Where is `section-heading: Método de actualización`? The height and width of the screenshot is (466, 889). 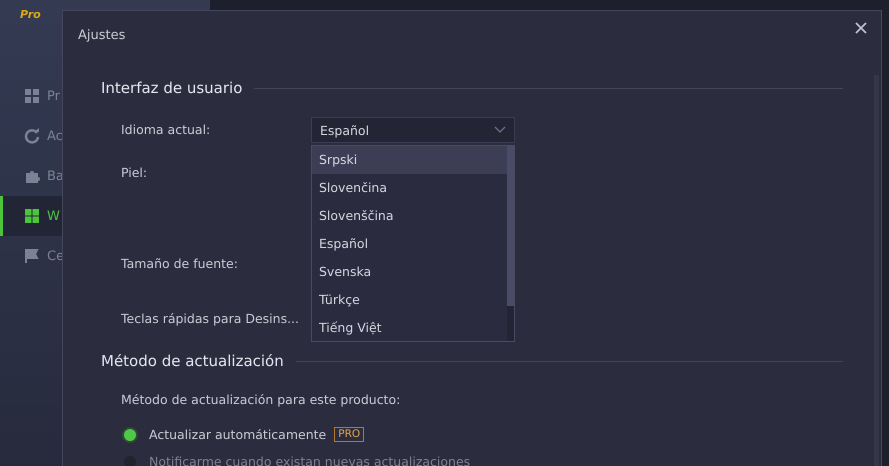
section-heading: Método de actualización is located at coordinates (192, 361).